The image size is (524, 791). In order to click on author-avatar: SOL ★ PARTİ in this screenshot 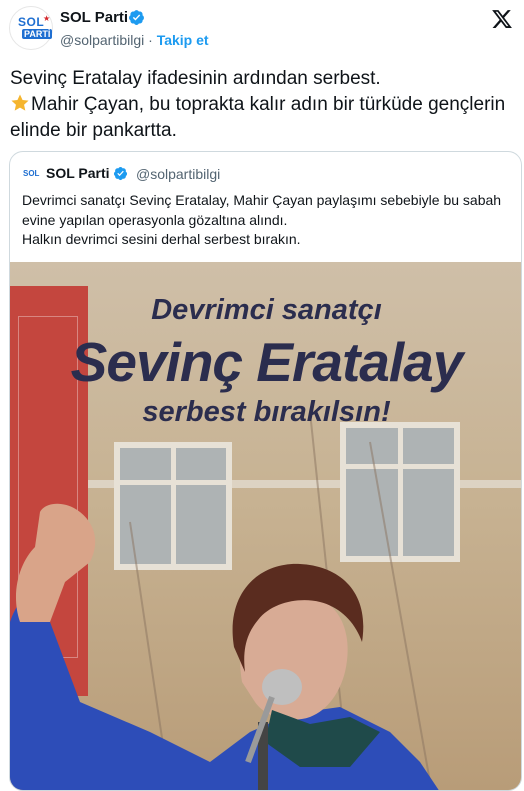, I will do `click(31, 28)`.